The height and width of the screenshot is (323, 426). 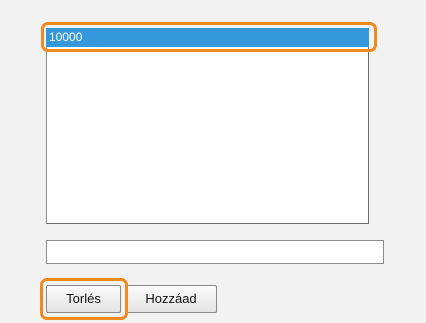 I want to click on add-button: Hozzáad, so click(x=171, y=299).